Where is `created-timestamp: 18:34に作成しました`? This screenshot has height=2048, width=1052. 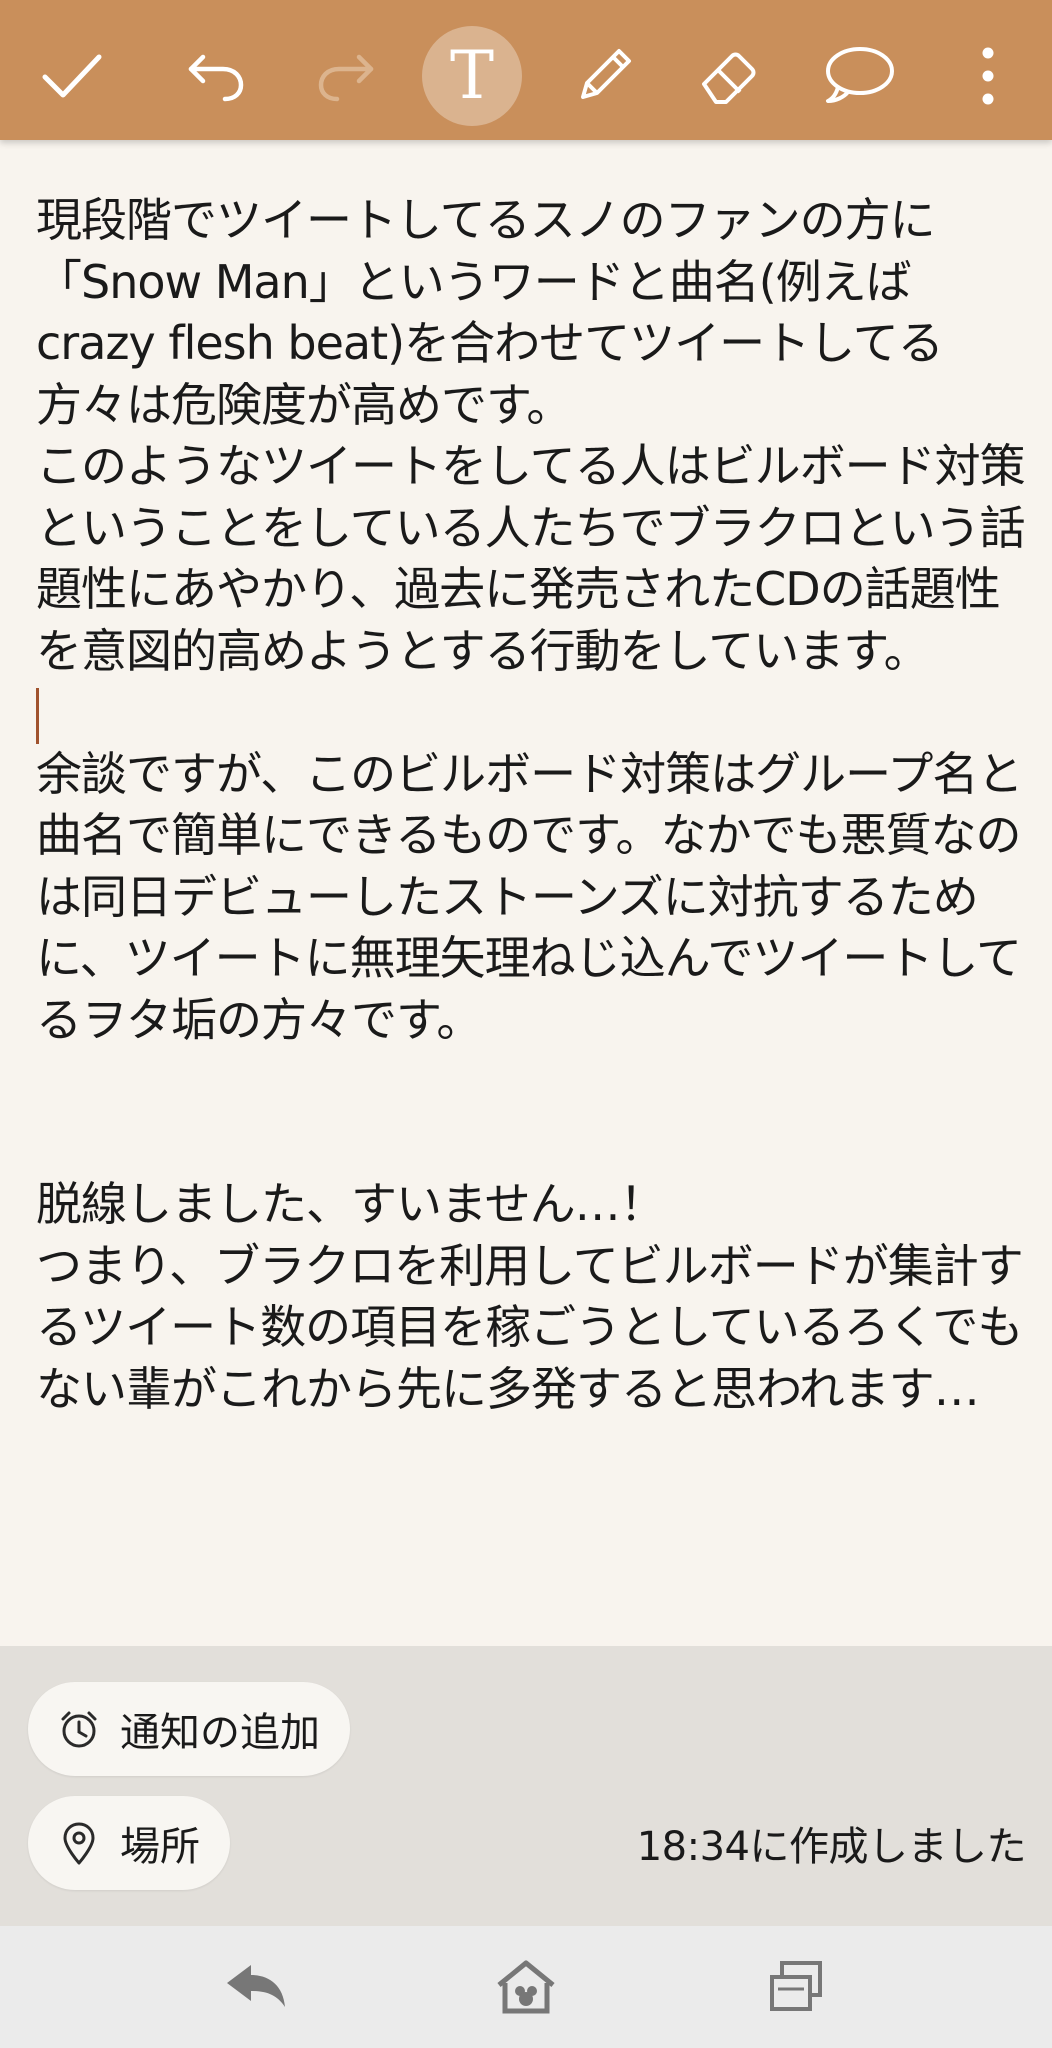
created-timestamp: 18:34に作成しました is located at coordinates (831, 1847).